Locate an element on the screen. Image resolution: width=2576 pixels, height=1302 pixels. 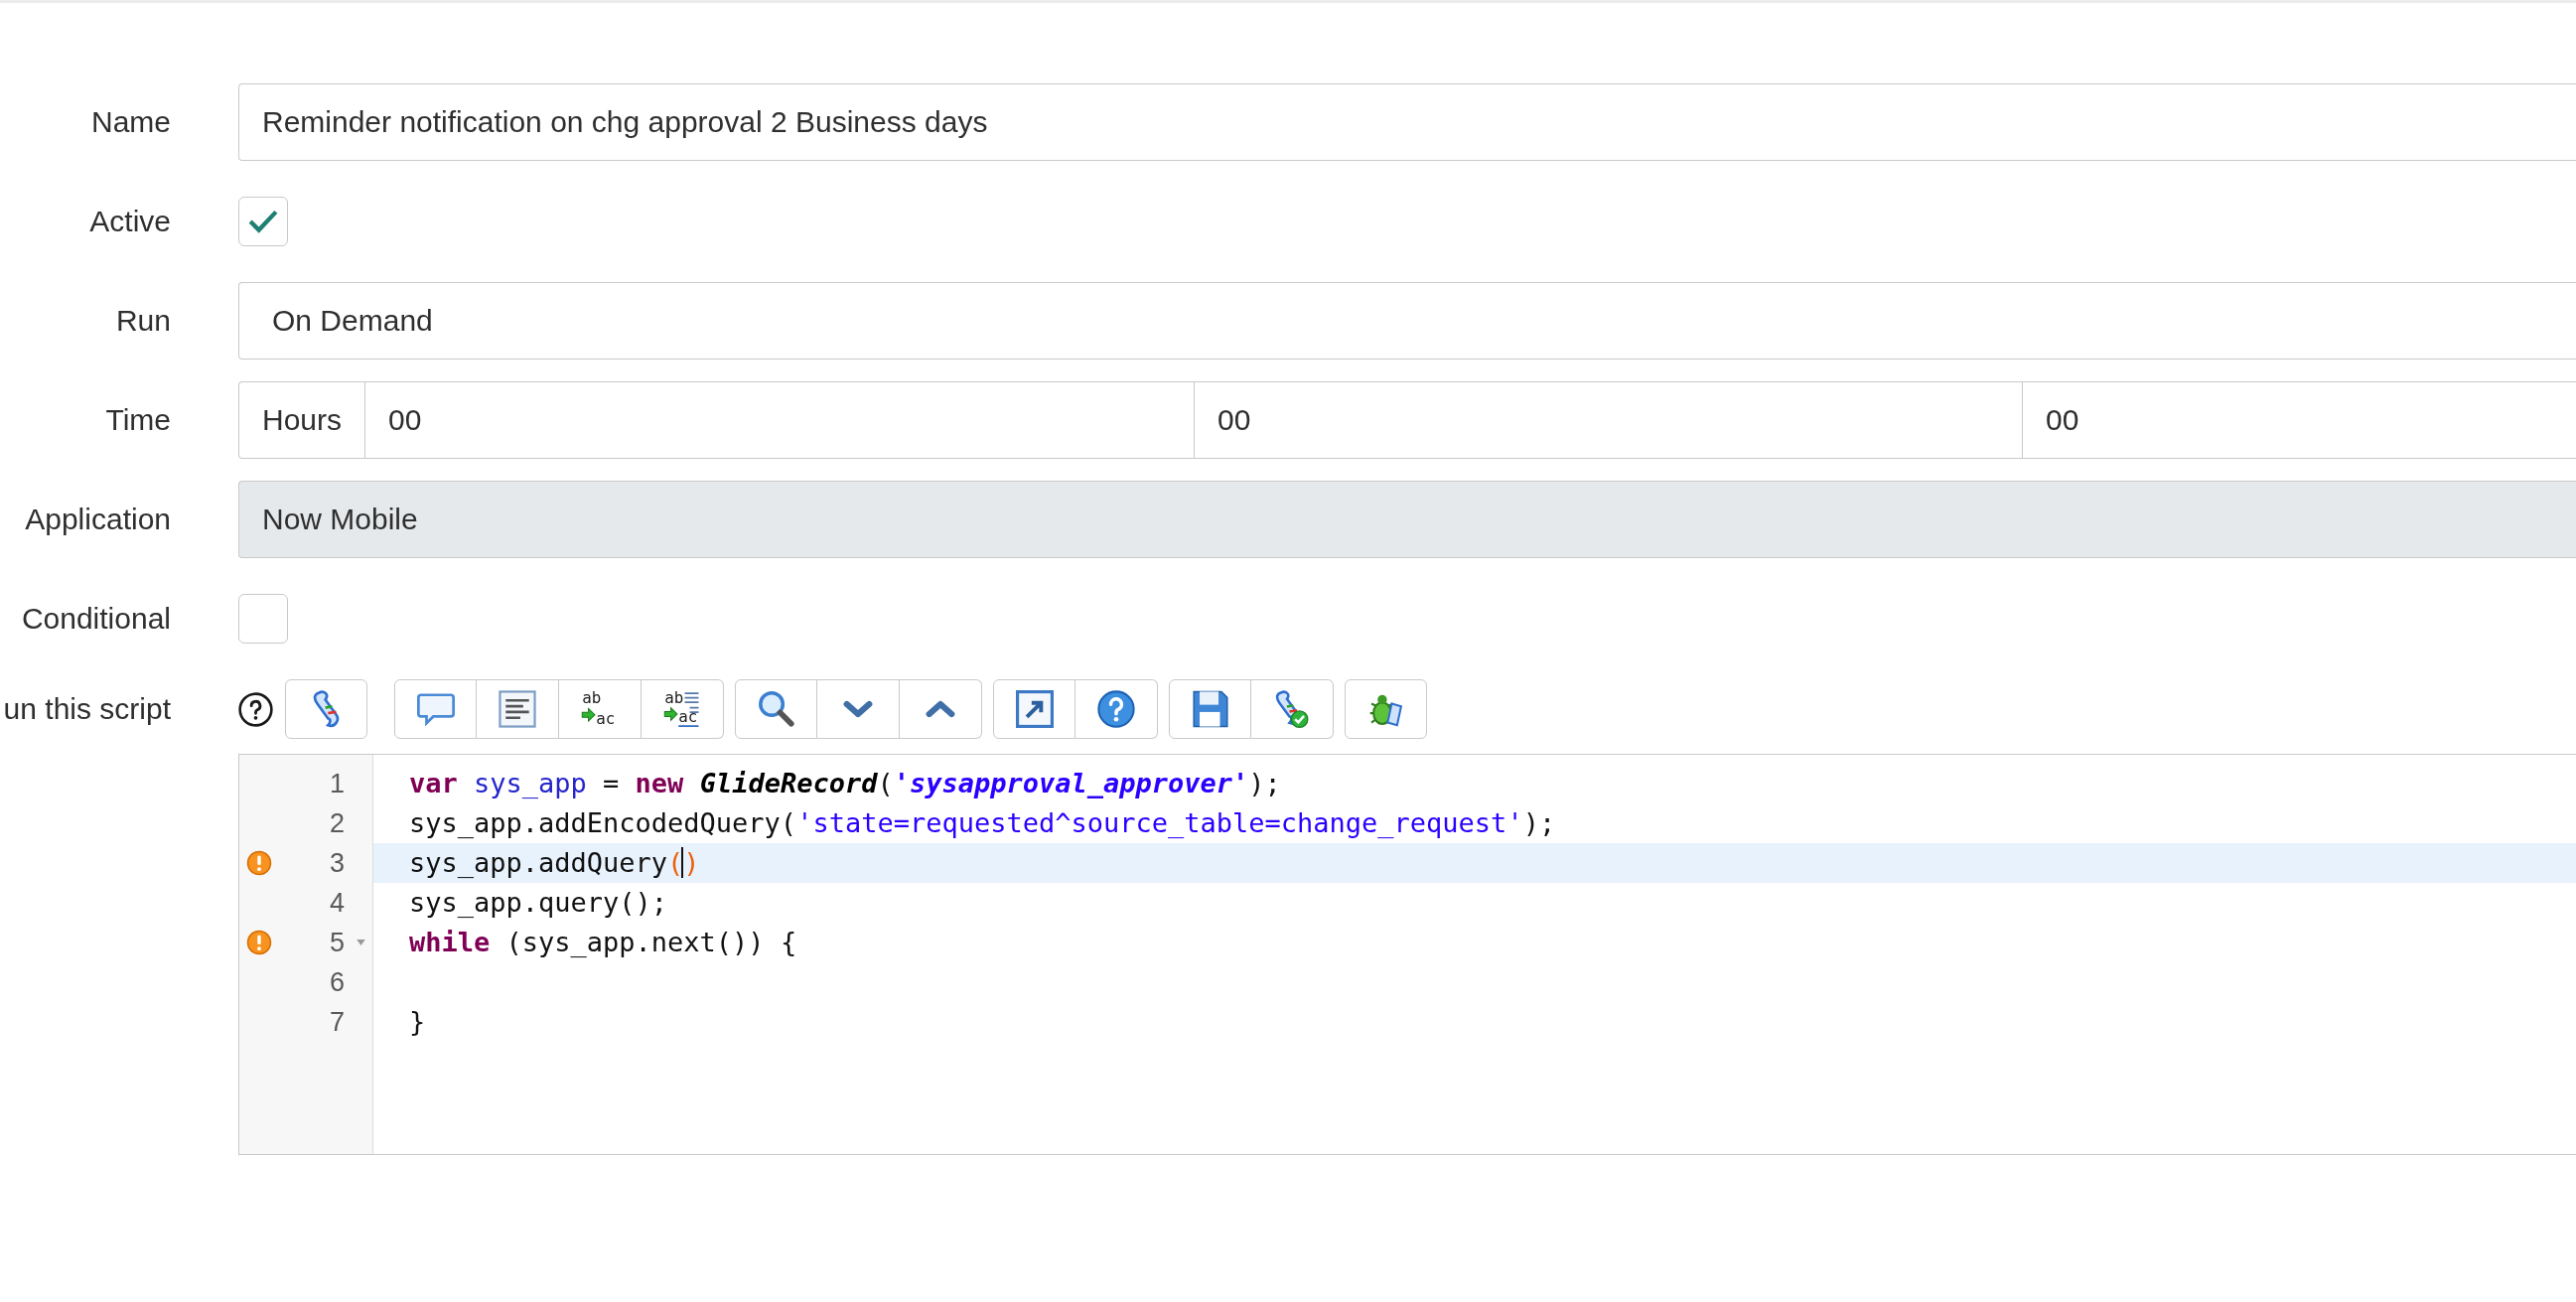
field-label: Application is located at coordinates (98, 519).